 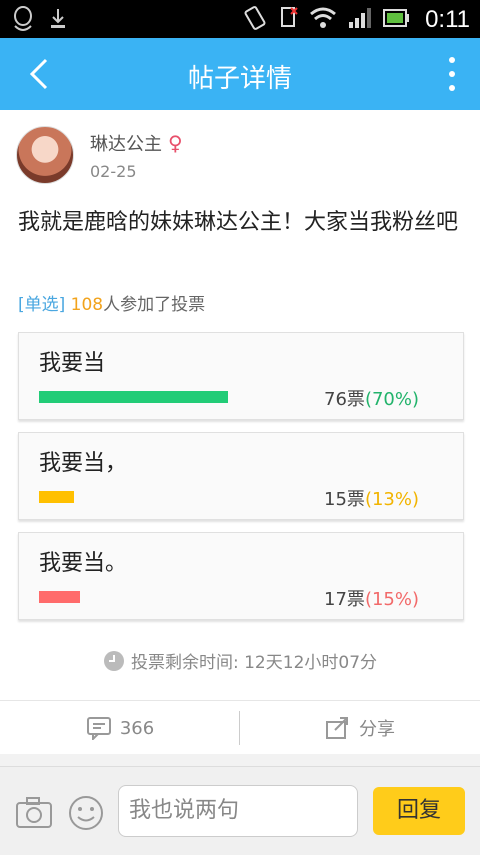 I want to click on poll-type-tag: [单选], so click(x=42, y=305).